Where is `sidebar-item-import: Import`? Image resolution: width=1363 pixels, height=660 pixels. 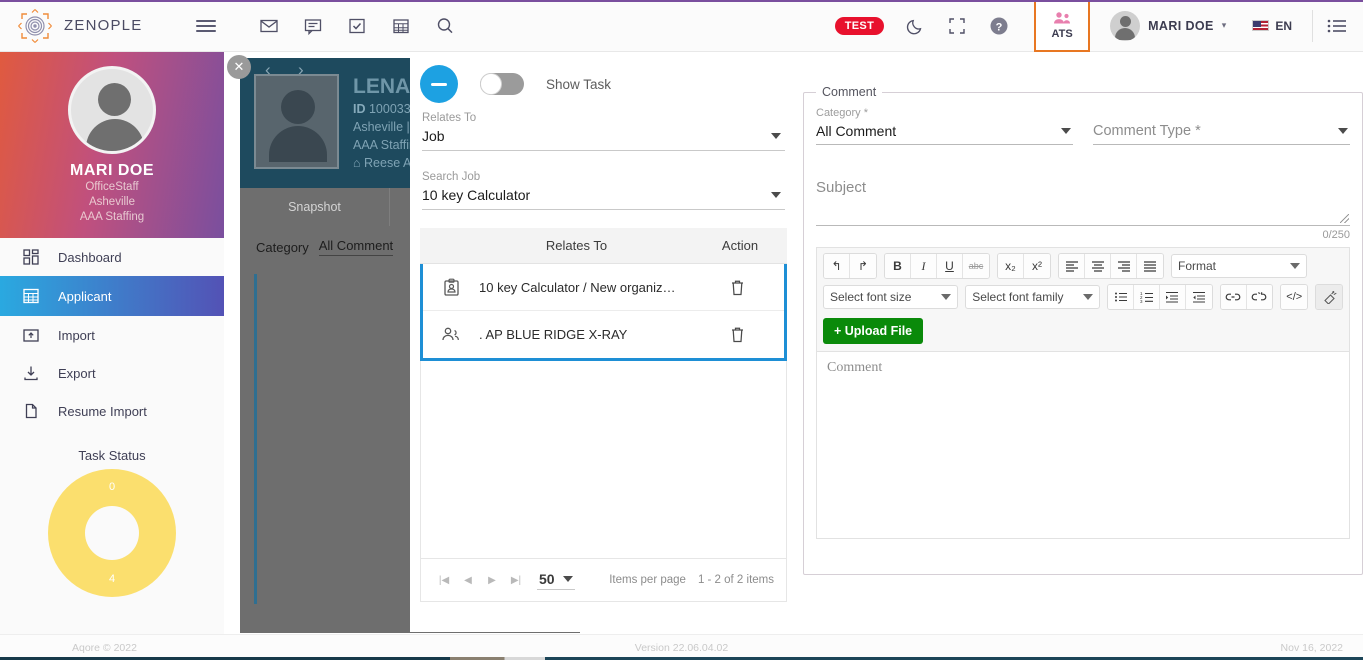
sidebar-item-import: Import is located at coordinates (112, 335).